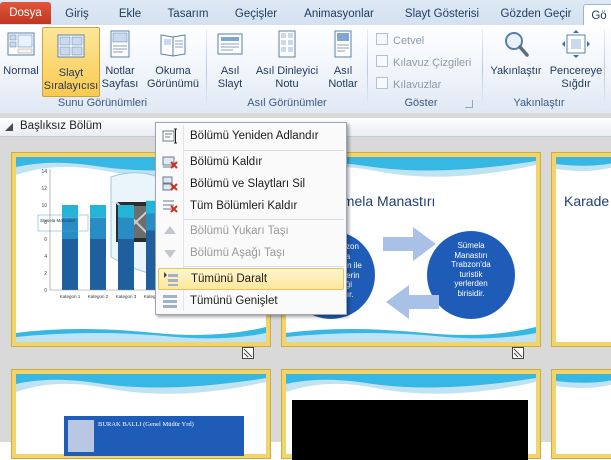  Describe the element at coordinates (251, 231) in the screenshot. I see `menu-item-move-section-up: Bölümü Yukarı Taşı` at that location.